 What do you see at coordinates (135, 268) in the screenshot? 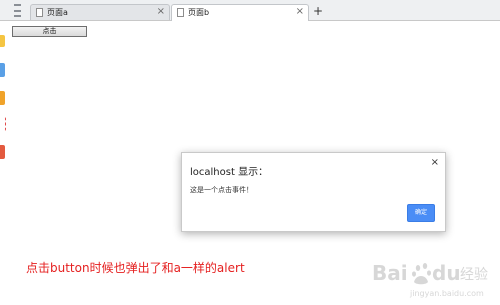
I see `caption-text: 点击button时候也弹出了和a一样的alert` at bounding box center [135, 268].